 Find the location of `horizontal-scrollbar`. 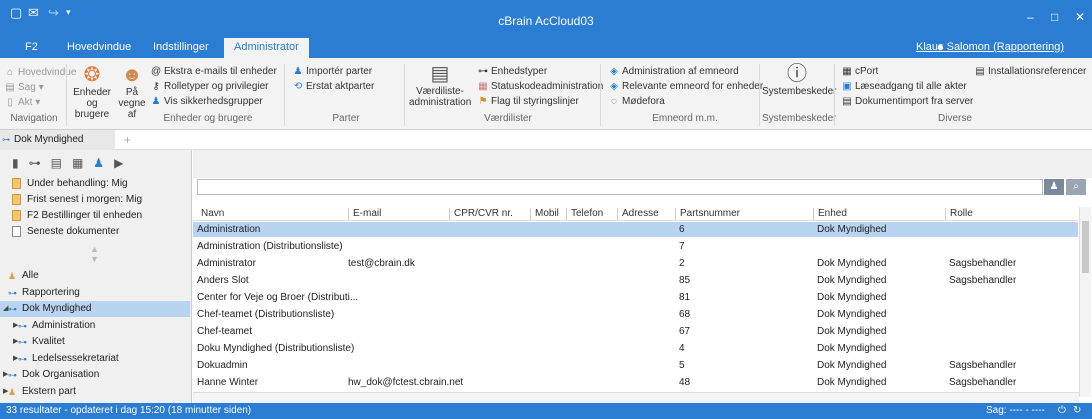

horizontal-scrollbar is located at coordinates (636, 397).